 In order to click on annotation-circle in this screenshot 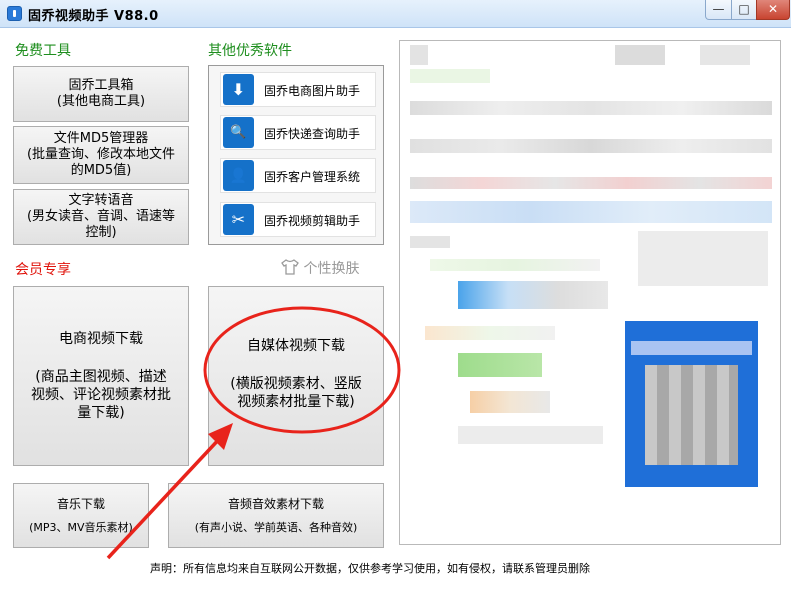, I will do `click(302, 370)`.